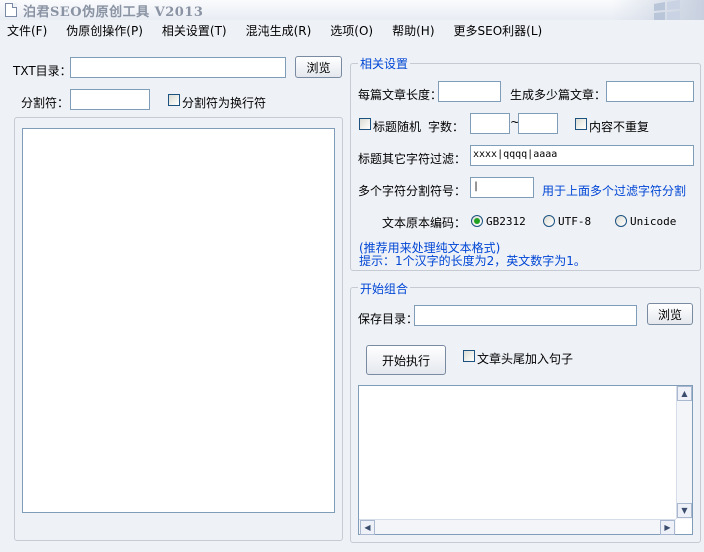  Describe the element at coordinates (581, 124) in the screenshot. I see `no-duplicate-checkbox` at that location.